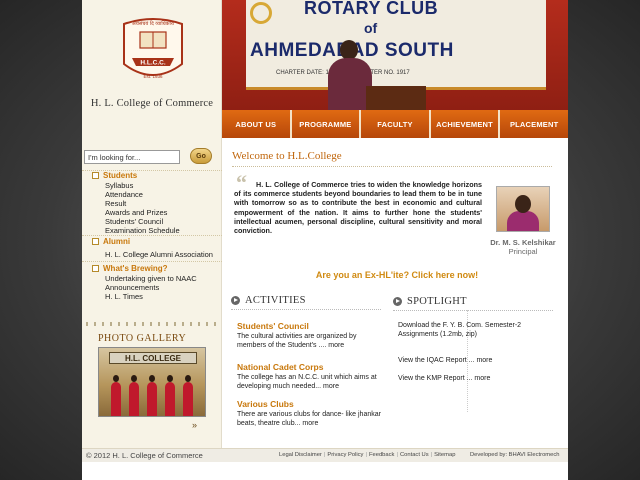  I want to click on sidebar-link-result: Result, so click(115, 203).